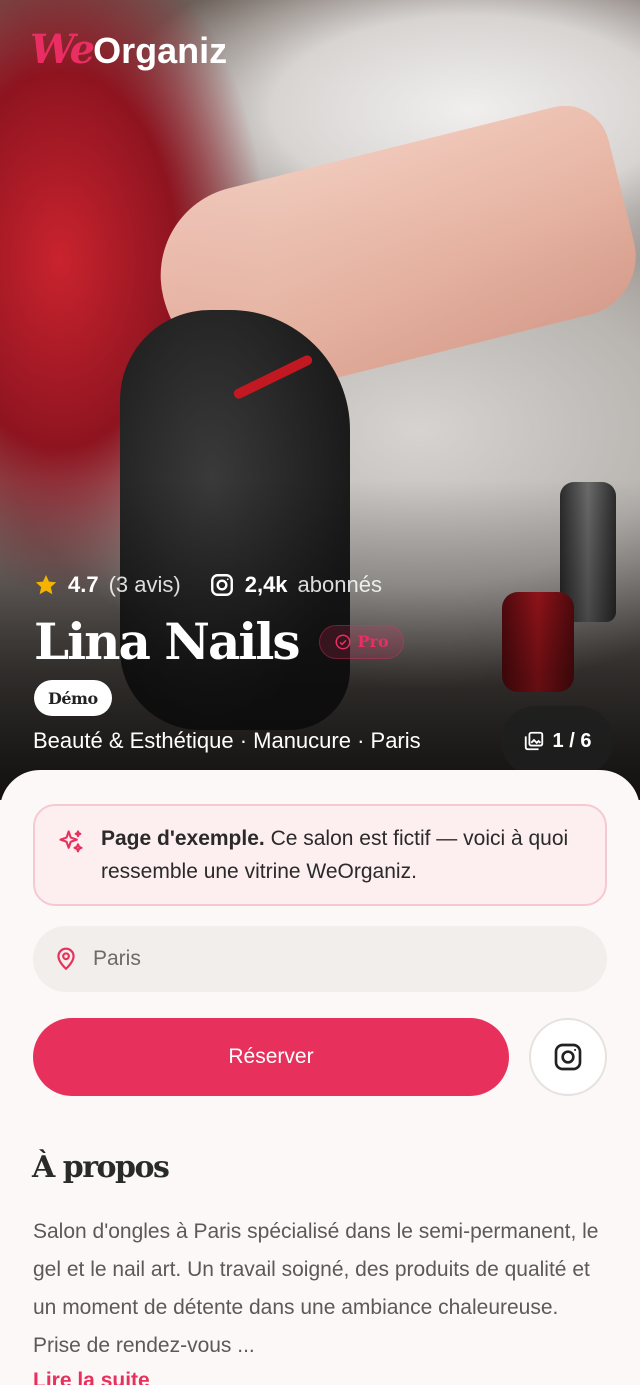 Image resolution: width=640 pixels, height=1385 pixels. I want to click on logo-text: Organiz, so click(160, 50).